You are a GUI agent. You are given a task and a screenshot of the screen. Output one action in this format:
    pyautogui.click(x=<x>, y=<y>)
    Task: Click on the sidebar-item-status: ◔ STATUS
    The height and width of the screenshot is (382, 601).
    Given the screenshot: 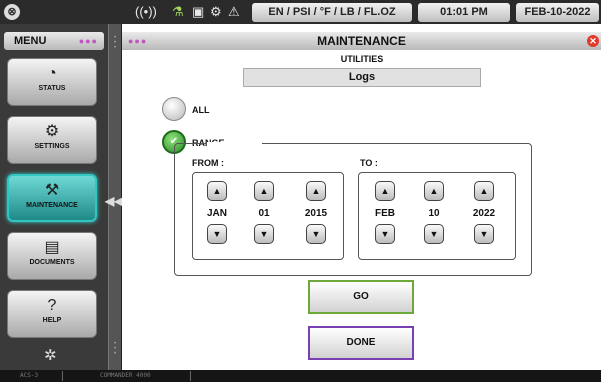 What is the action you would take?
    pyautogui.click(x=52, y=82)
    